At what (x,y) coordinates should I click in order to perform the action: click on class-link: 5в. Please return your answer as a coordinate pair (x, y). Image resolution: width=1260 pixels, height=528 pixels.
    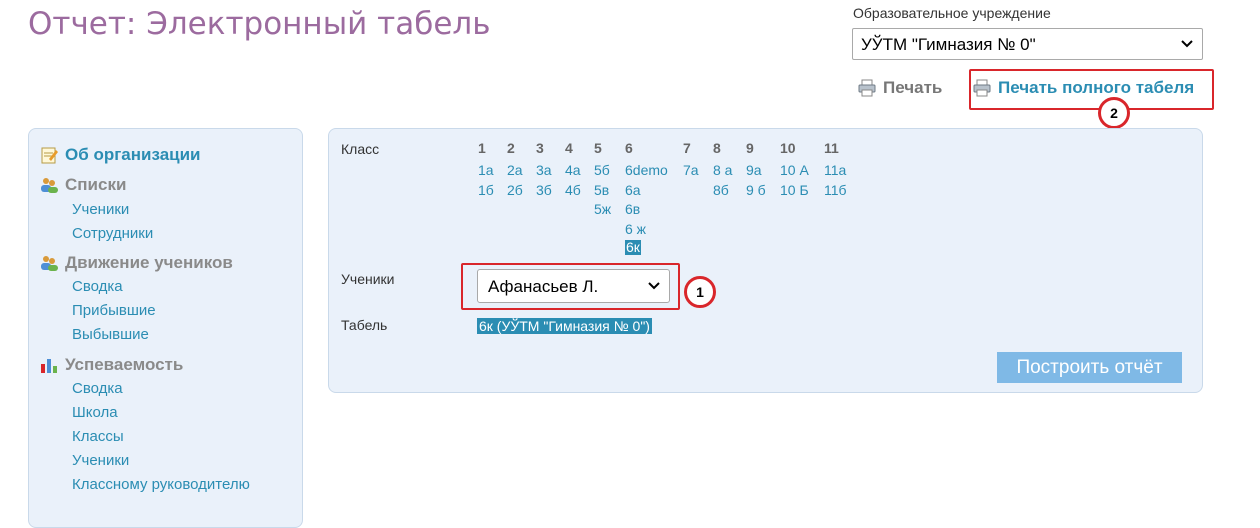
    Looking at the image, I should click on (602, 191).